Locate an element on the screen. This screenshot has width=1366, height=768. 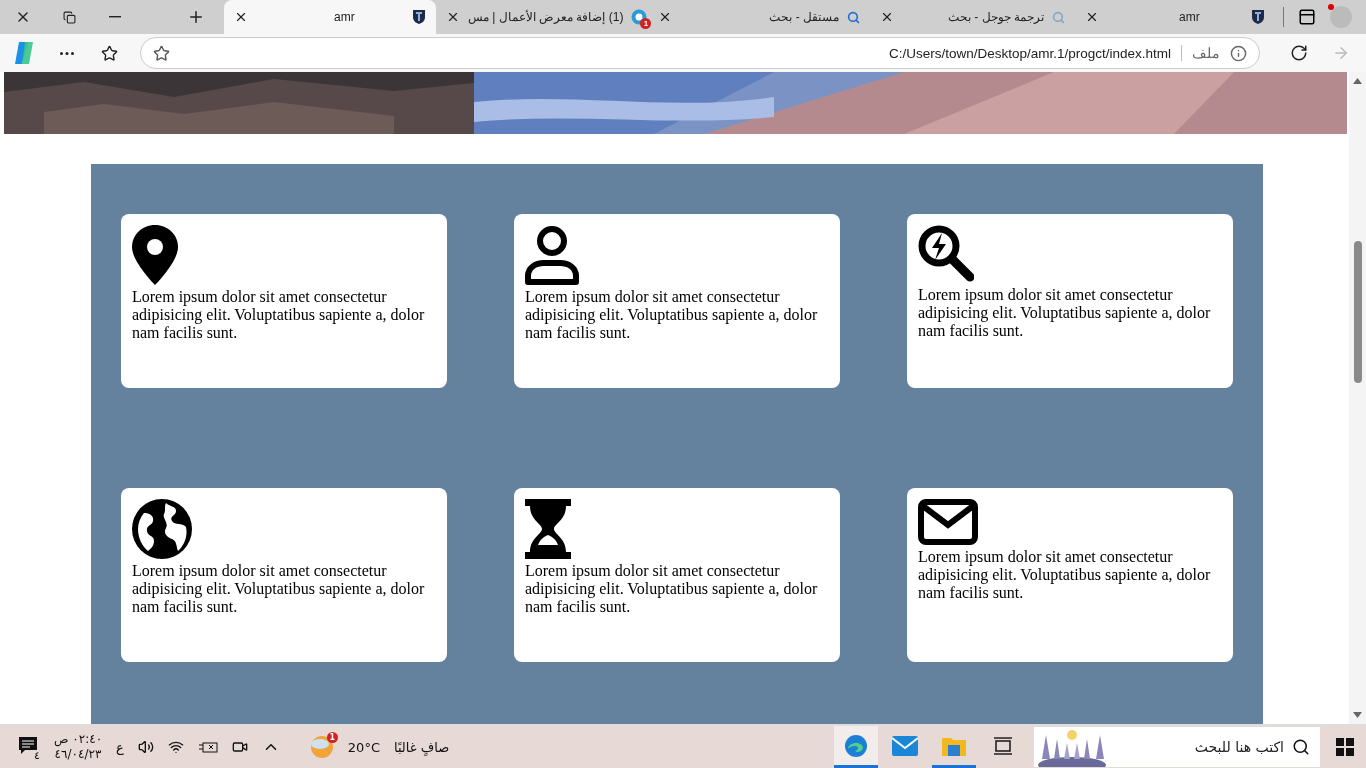
clock: ٠٢:٤٠ ص ٤٦/٠٤/٢٣ is located at coordinates (78, 747).